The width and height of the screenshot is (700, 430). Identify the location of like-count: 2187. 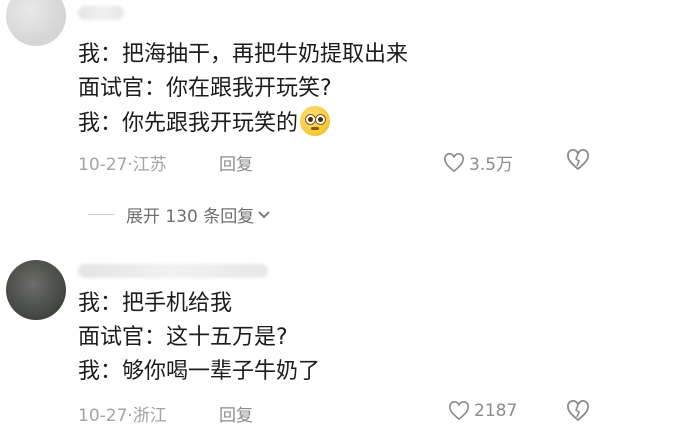
(496, 411).